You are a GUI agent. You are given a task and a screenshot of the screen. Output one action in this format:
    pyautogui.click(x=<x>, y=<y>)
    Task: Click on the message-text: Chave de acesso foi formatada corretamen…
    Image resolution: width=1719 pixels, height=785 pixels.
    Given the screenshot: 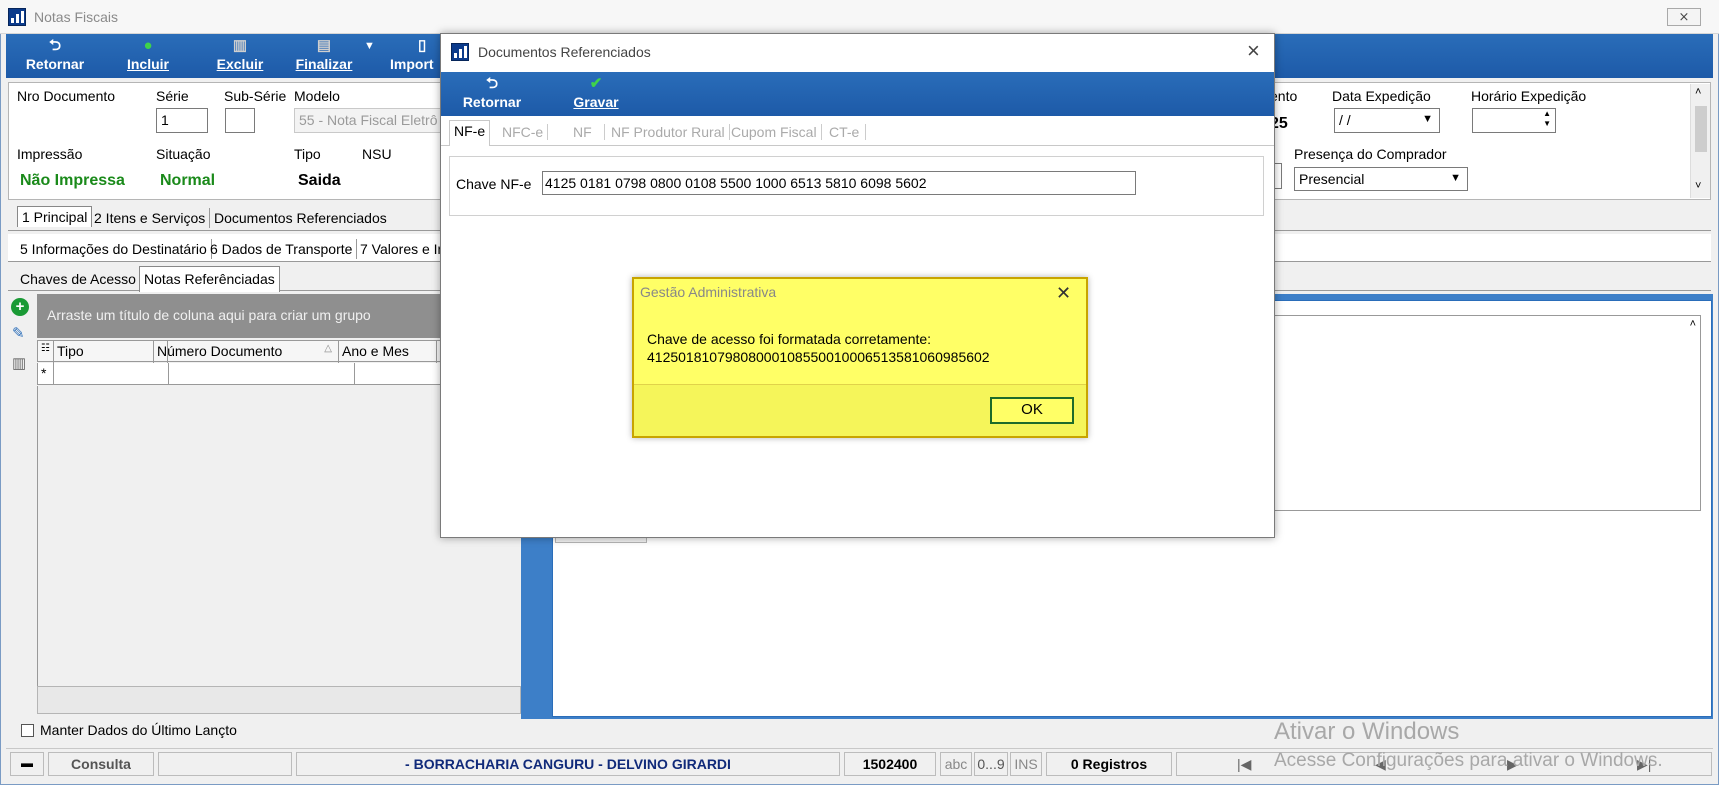 What is the action you would take?
    pyautogui.click(x=818, y=348)
    